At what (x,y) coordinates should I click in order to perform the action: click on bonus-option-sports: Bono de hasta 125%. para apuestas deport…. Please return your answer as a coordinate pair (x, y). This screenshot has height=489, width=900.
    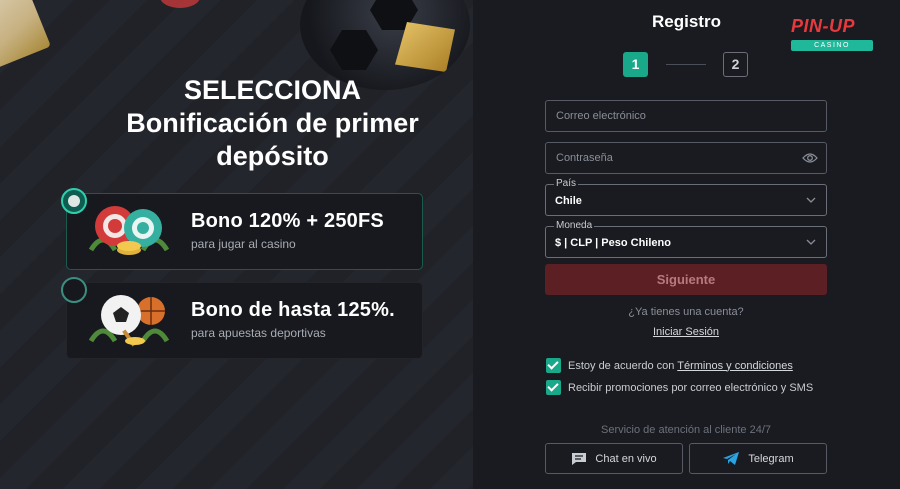
    Looking at the image, I should click on (242, 318).